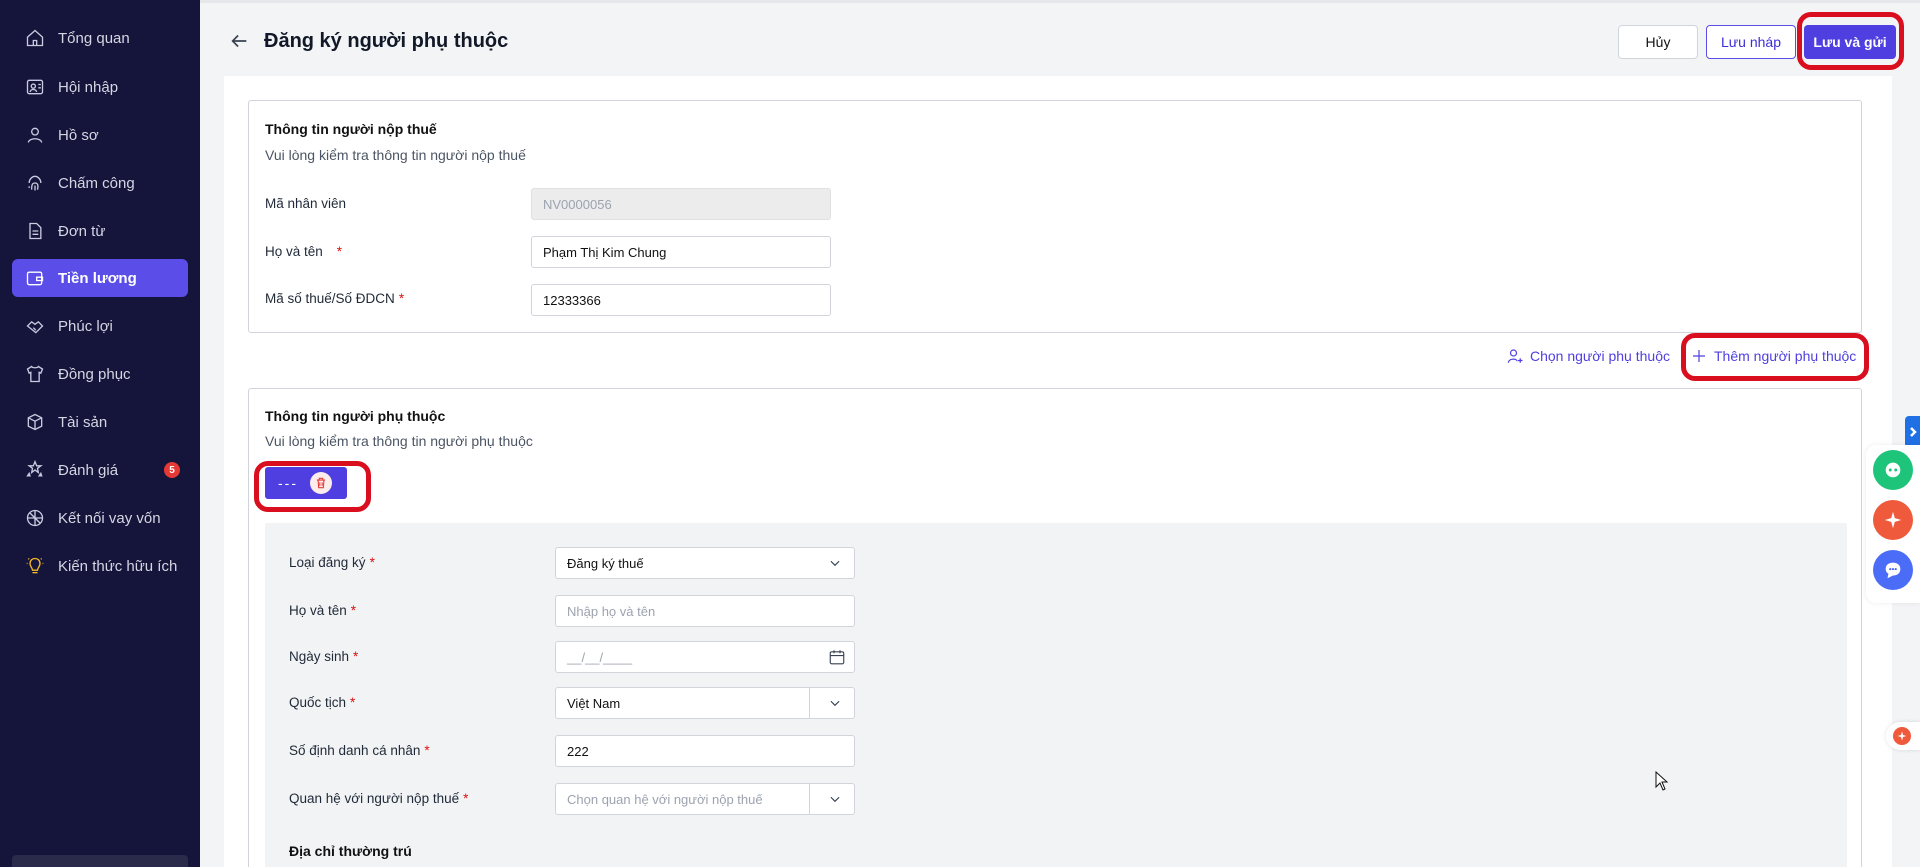  What do you see at coordinates (321, 483) in the screenshot?
I see `trash-icon` at bounding box center [321, 483].